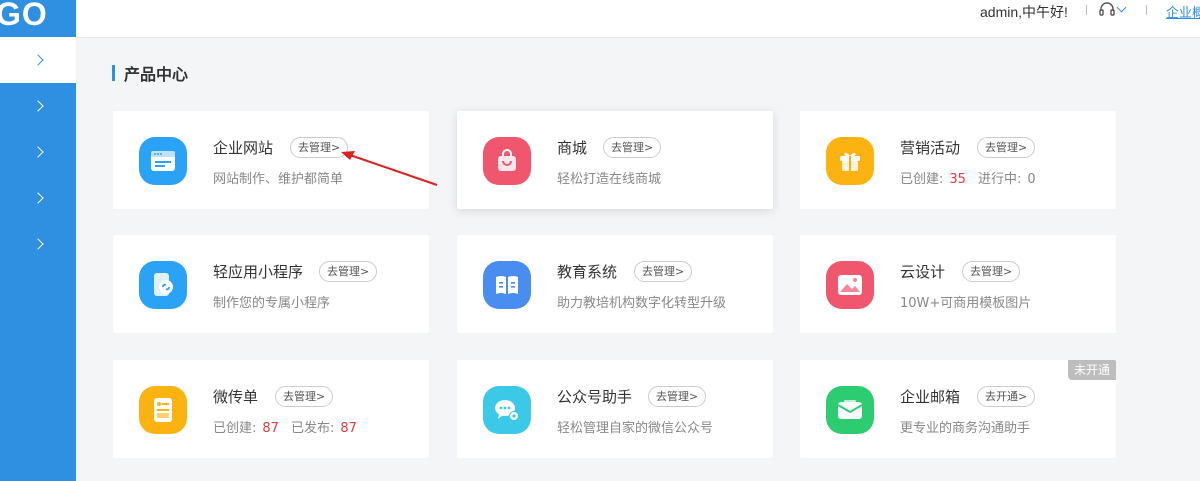  I want to click on product-card-marketing: 营销活动 去管理> 已创建: 35 进行中: 0, so click(958, 160).